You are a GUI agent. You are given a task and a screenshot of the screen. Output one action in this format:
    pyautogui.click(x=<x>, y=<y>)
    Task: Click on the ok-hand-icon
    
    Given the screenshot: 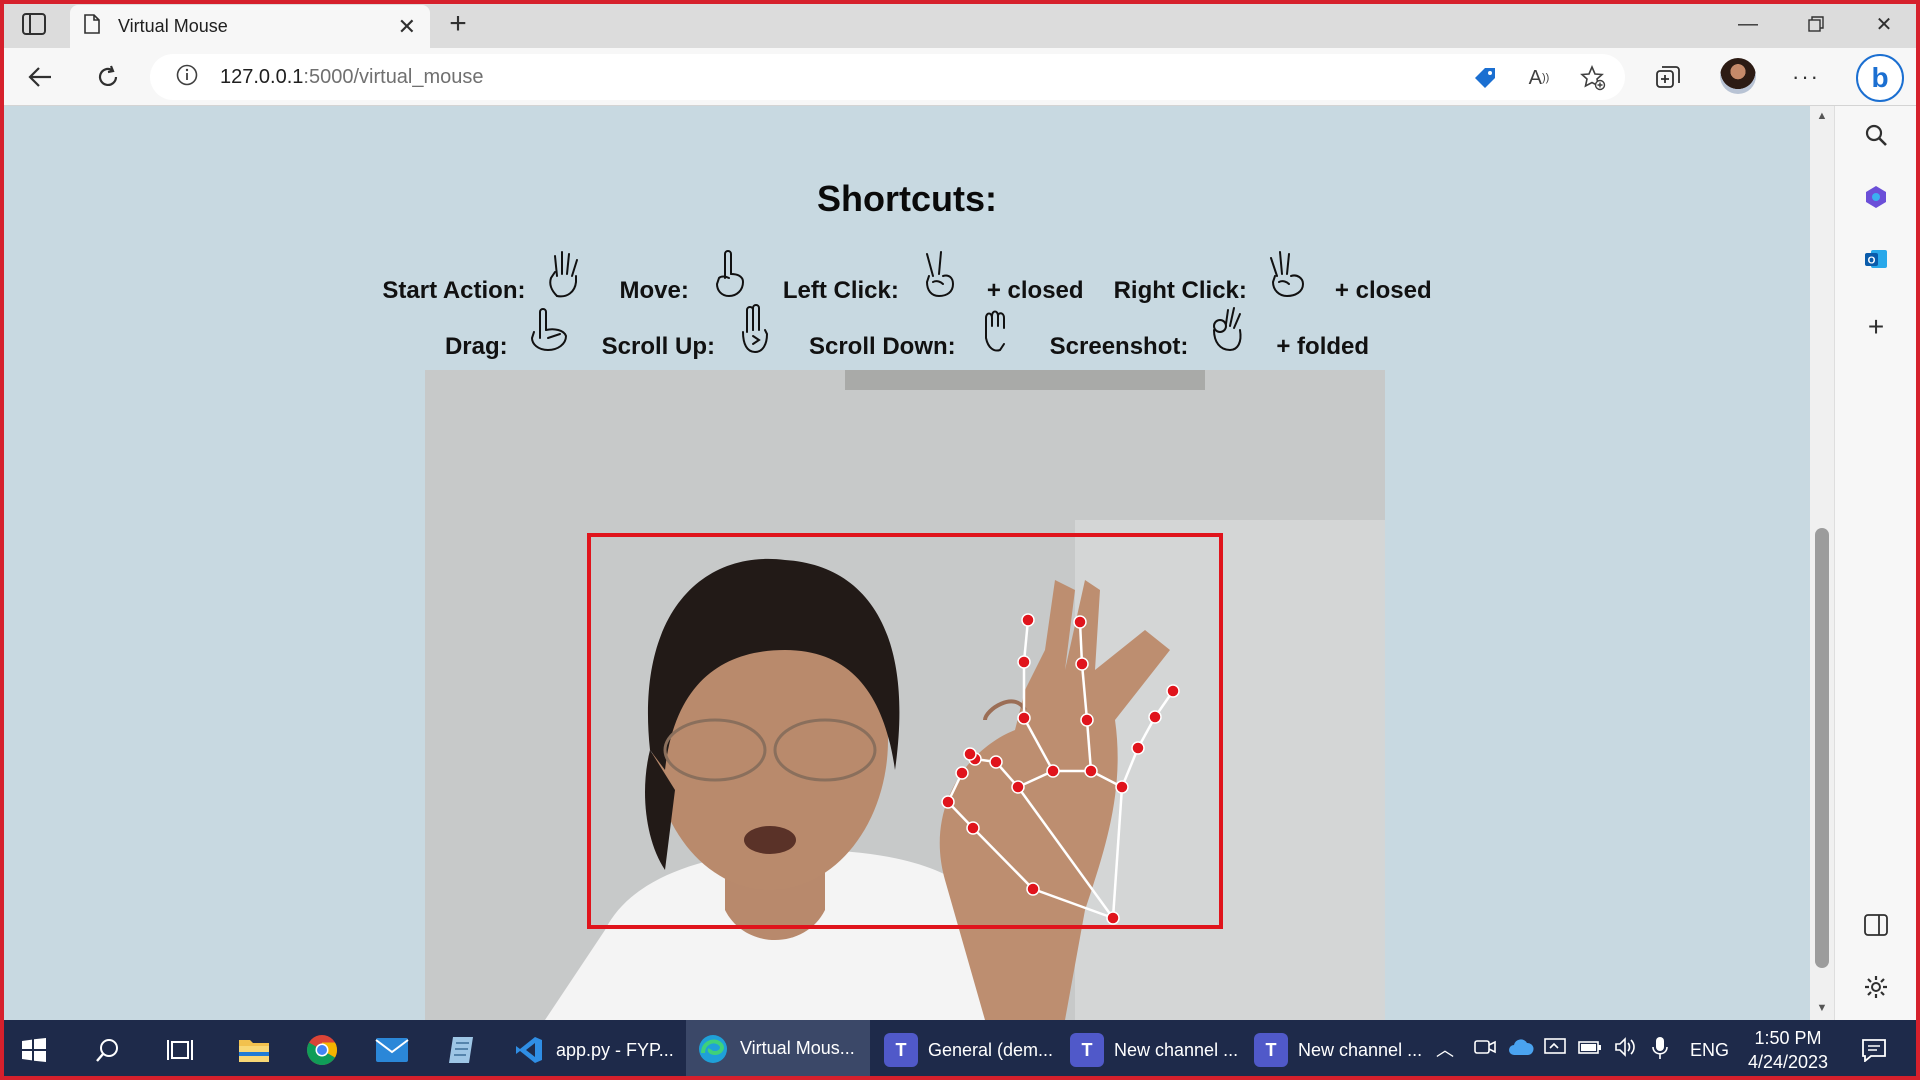 What is the action you would take?
    pyautogui.click(x=1229, y=332)
    